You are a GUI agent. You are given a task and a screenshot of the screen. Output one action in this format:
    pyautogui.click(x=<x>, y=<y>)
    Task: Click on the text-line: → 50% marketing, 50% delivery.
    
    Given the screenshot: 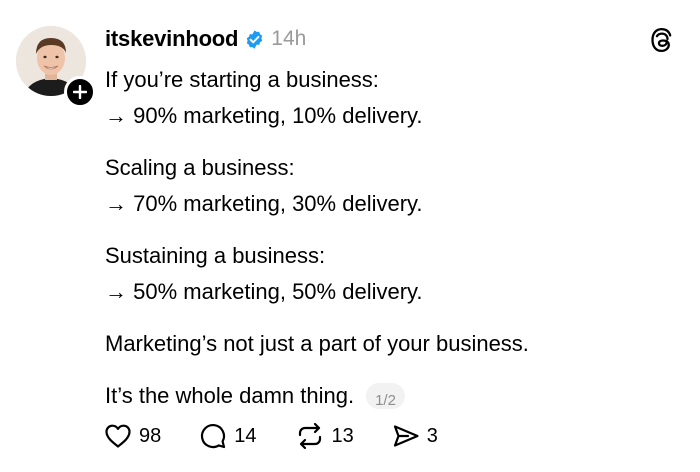 What is the action you would take?
    pyautogui.click(x=264, y=291)
    